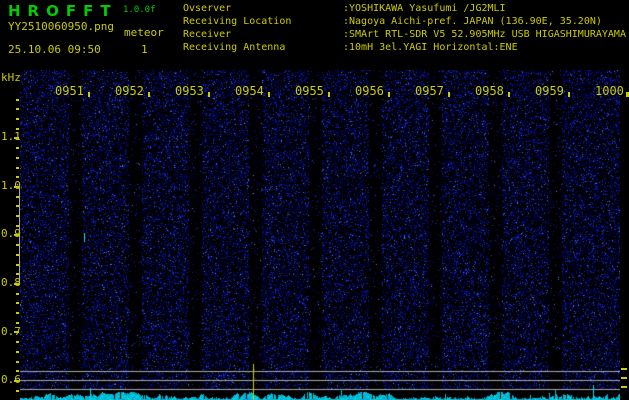  I want to click on observer-value: :YOSHIKAWA Yasufumi /JG2MLI, so click(424, 8).